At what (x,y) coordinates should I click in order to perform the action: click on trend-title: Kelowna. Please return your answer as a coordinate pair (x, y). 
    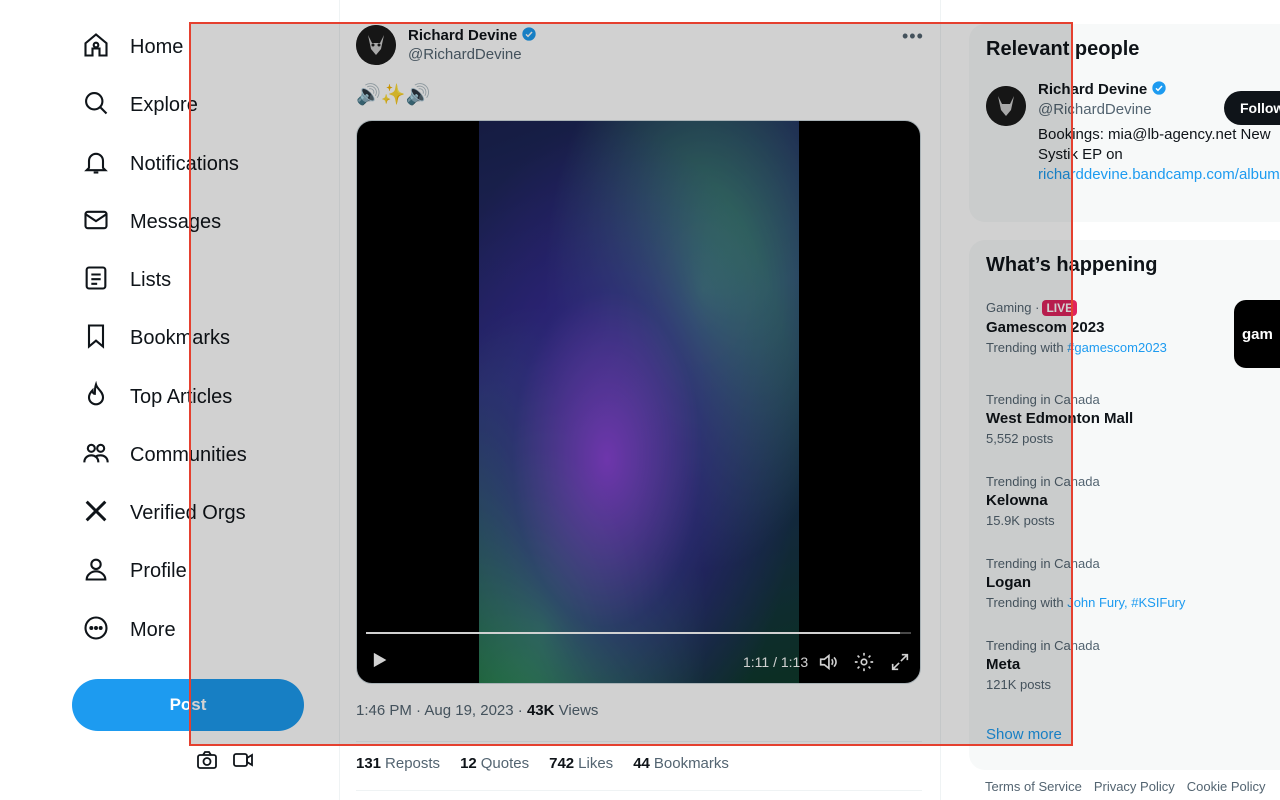
    Looking at the image, I should click on (1017, 500).